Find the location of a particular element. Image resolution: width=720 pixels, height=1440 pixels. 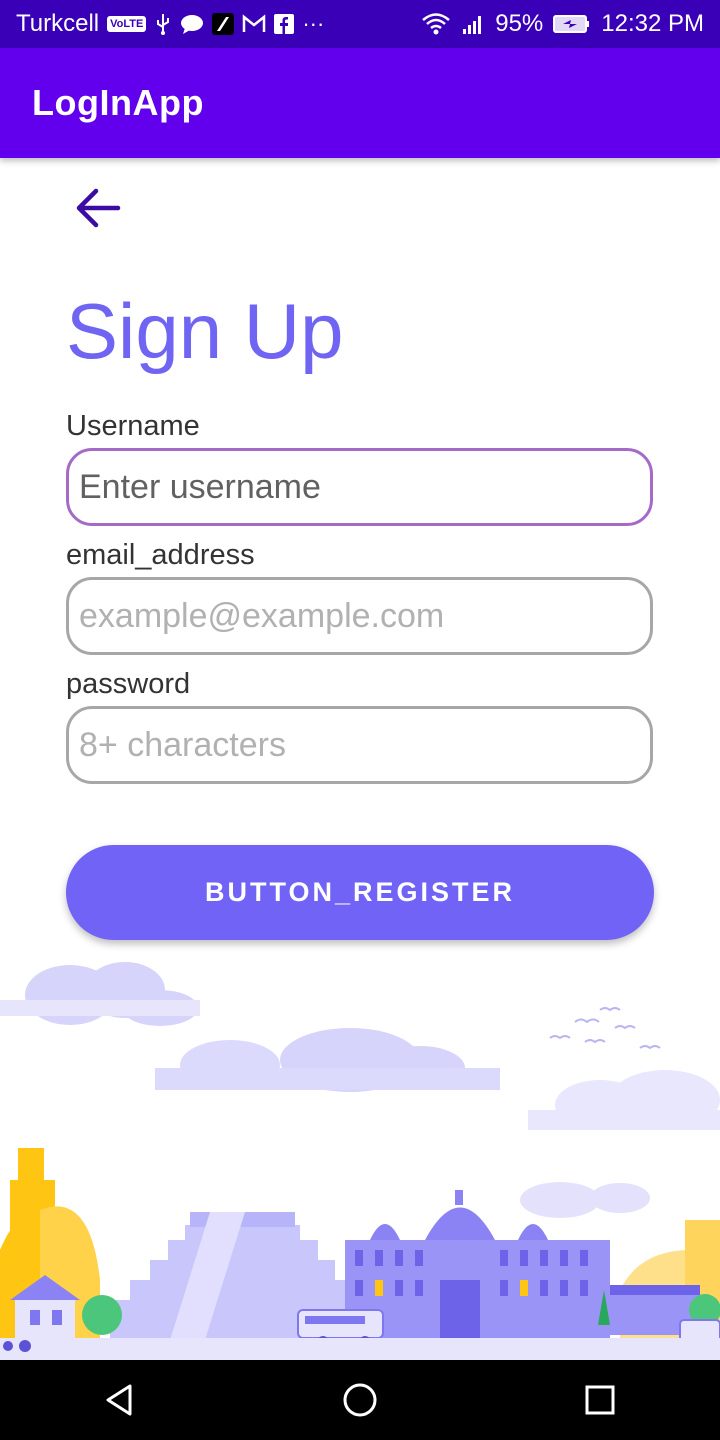

back-button is located at coordinates (98, 208).